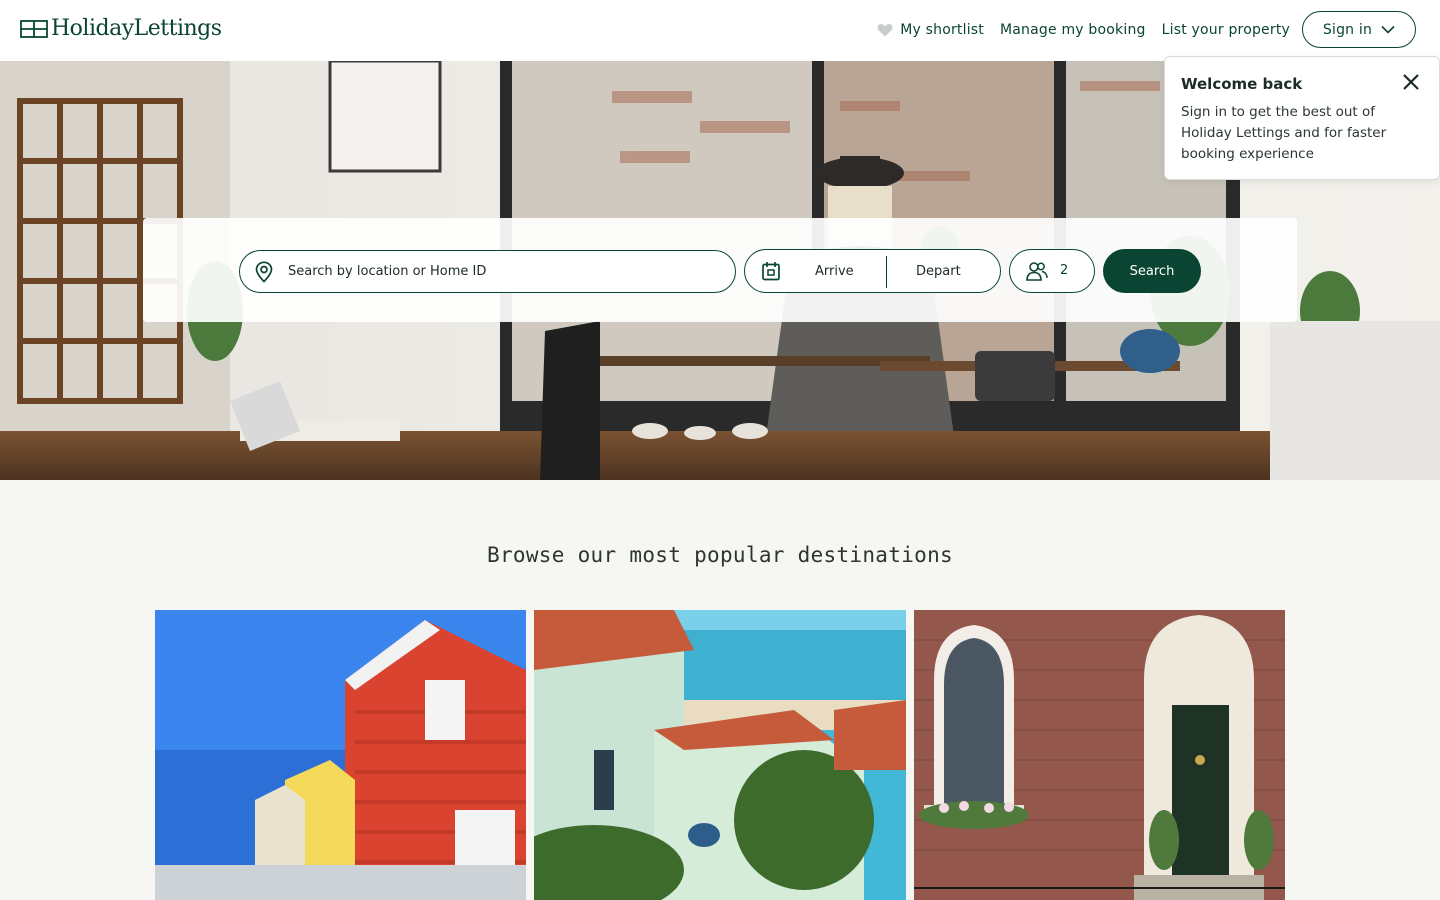  Describe the element at coordinates (136, 28) in the screenshot. I see `logo-text: HolidayLettings` at that location.